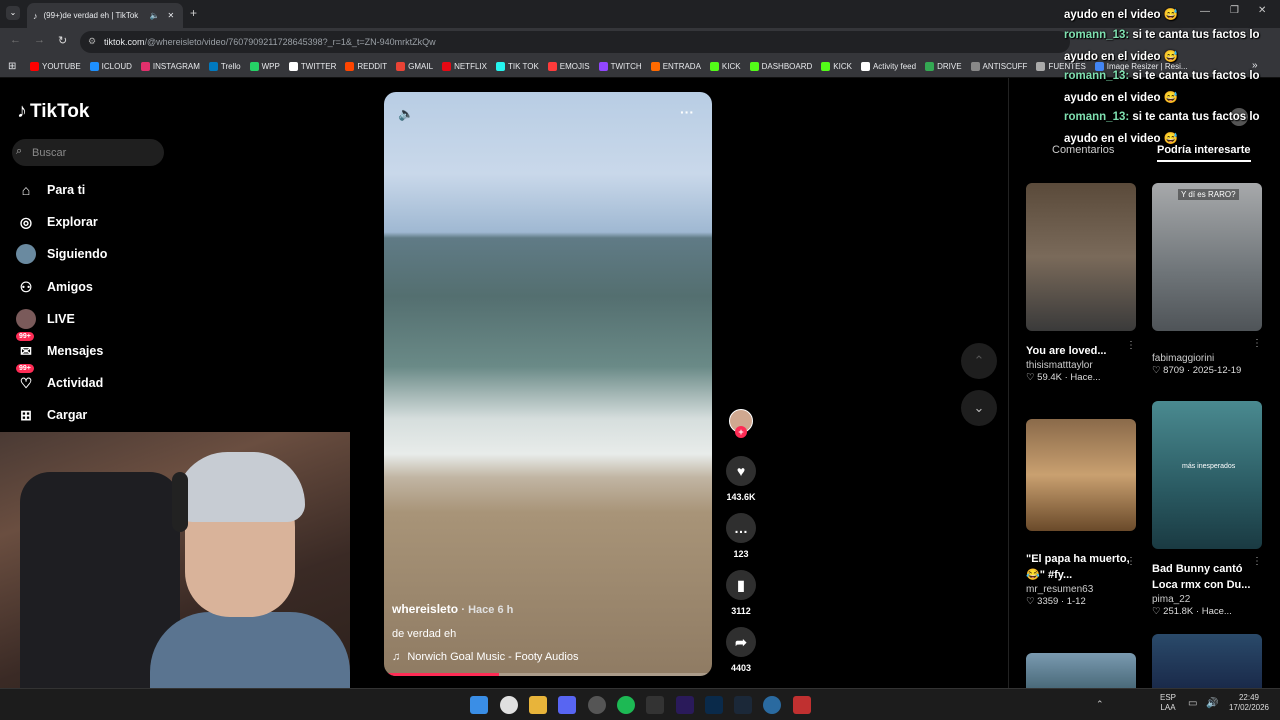  I want to click on video-author: whereisleto, so click(425, 609).